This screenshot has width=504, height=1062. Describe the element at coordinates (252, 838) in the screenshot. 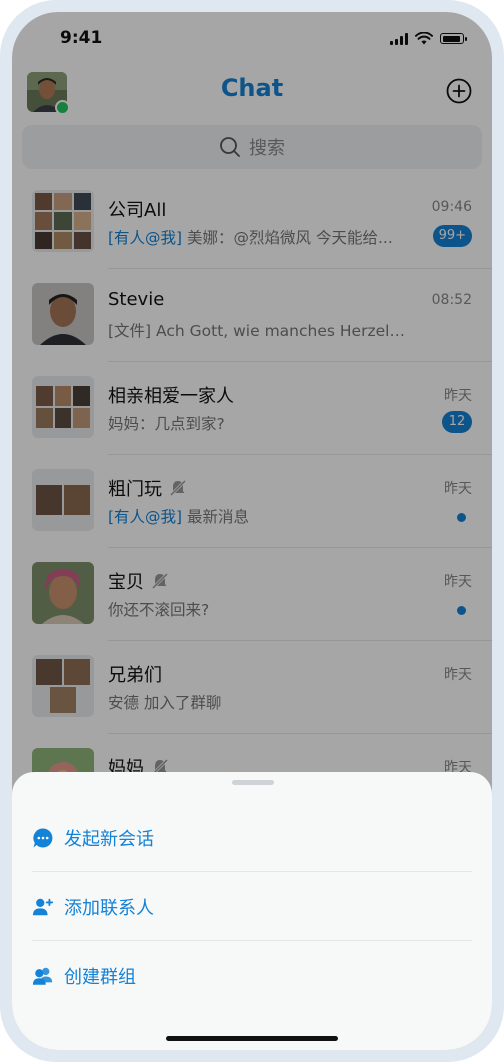

I see `new-conversation-button: 发起新会话` at that location.